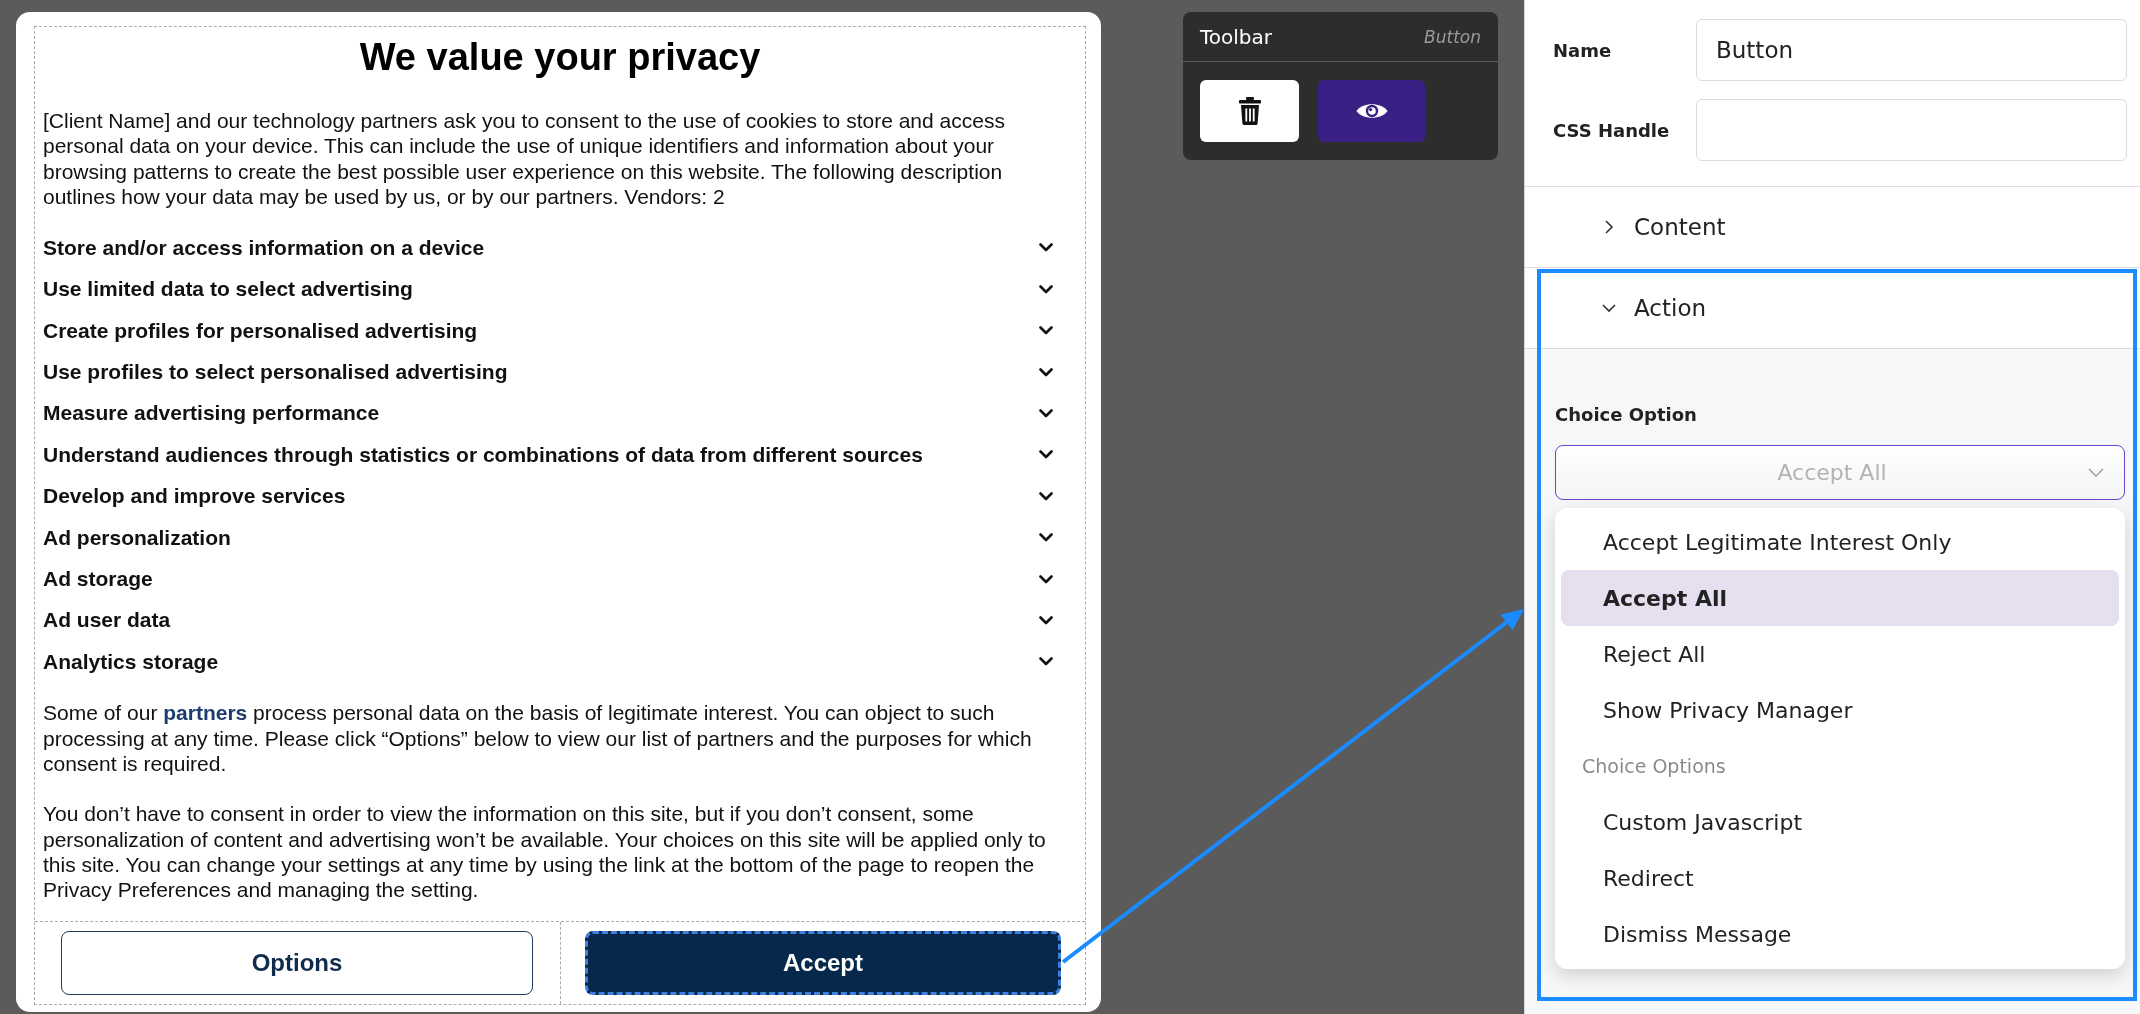  I want to click on purpose-row: Develop and improve services, so click(560, 496).